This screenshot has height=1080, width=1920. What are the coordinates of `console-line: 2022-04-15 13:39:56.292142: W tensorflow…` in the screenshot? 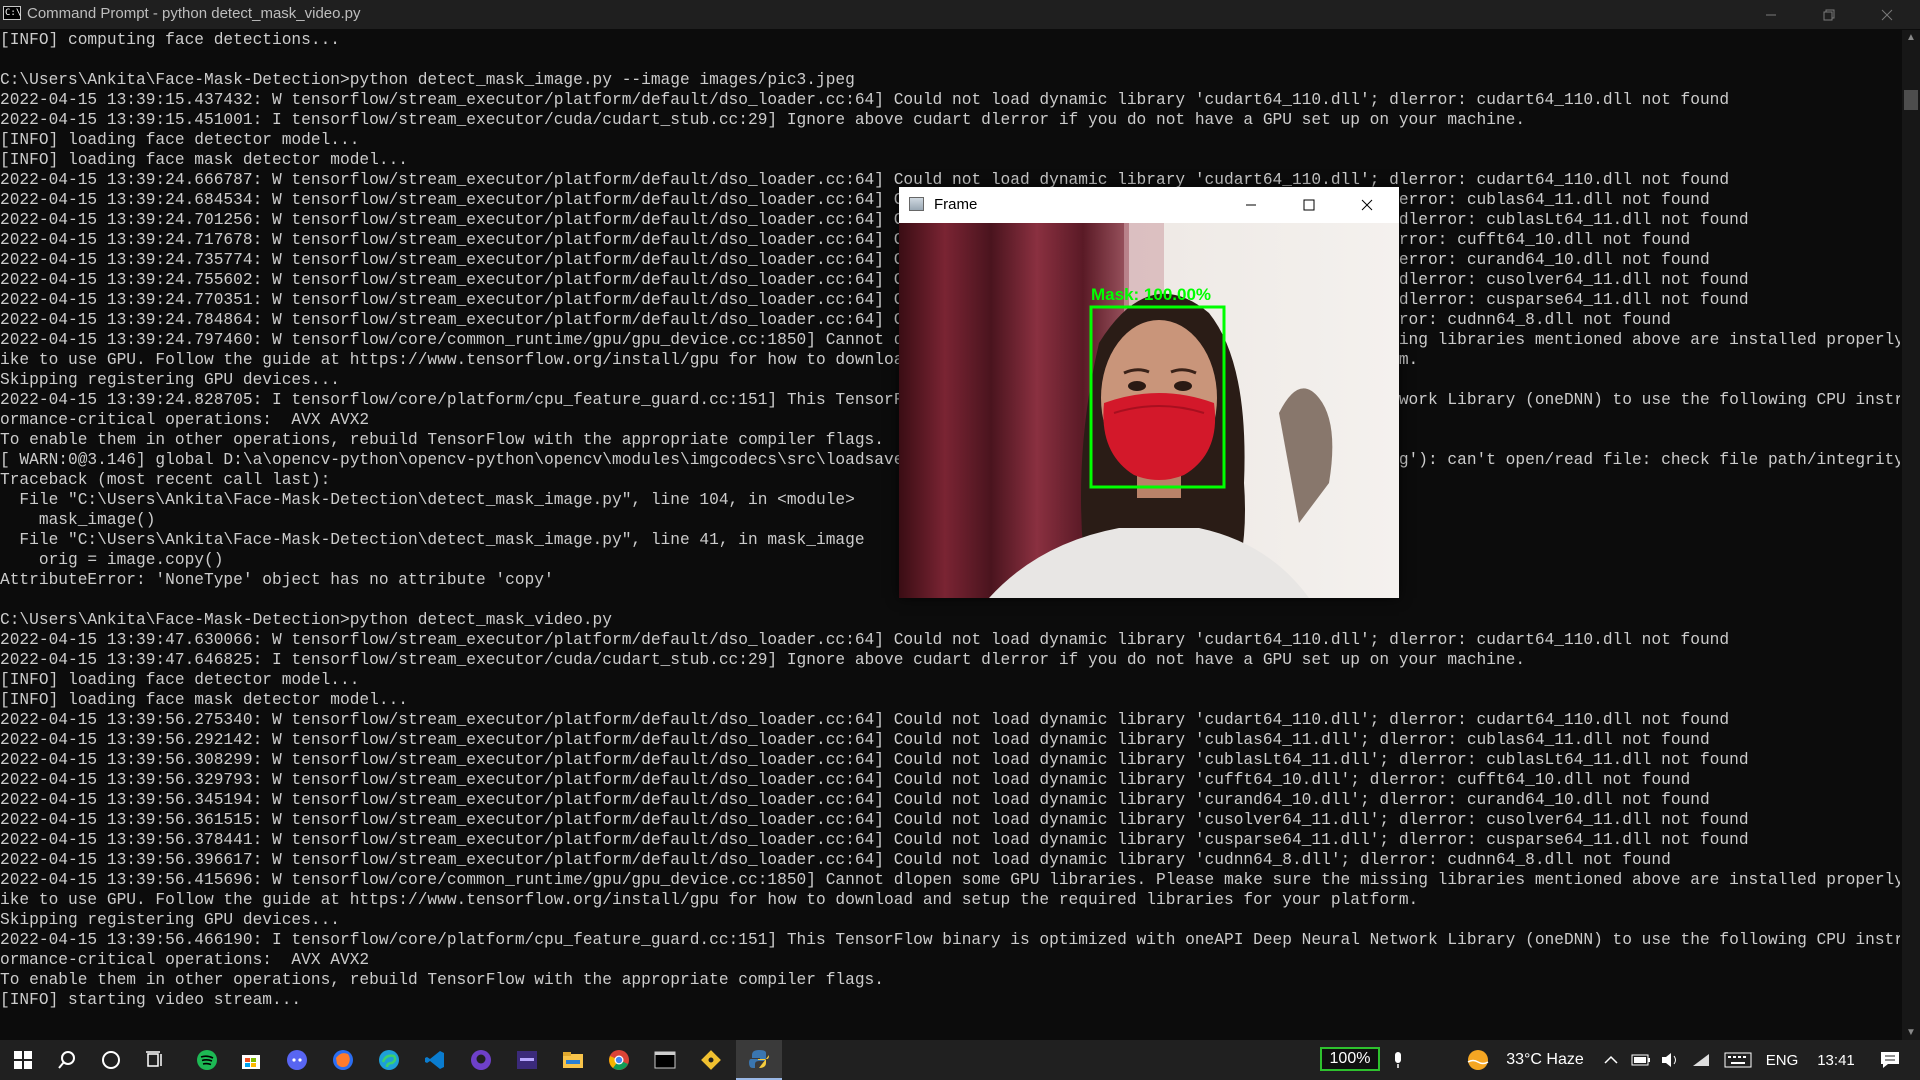 It's located at (855, 740).